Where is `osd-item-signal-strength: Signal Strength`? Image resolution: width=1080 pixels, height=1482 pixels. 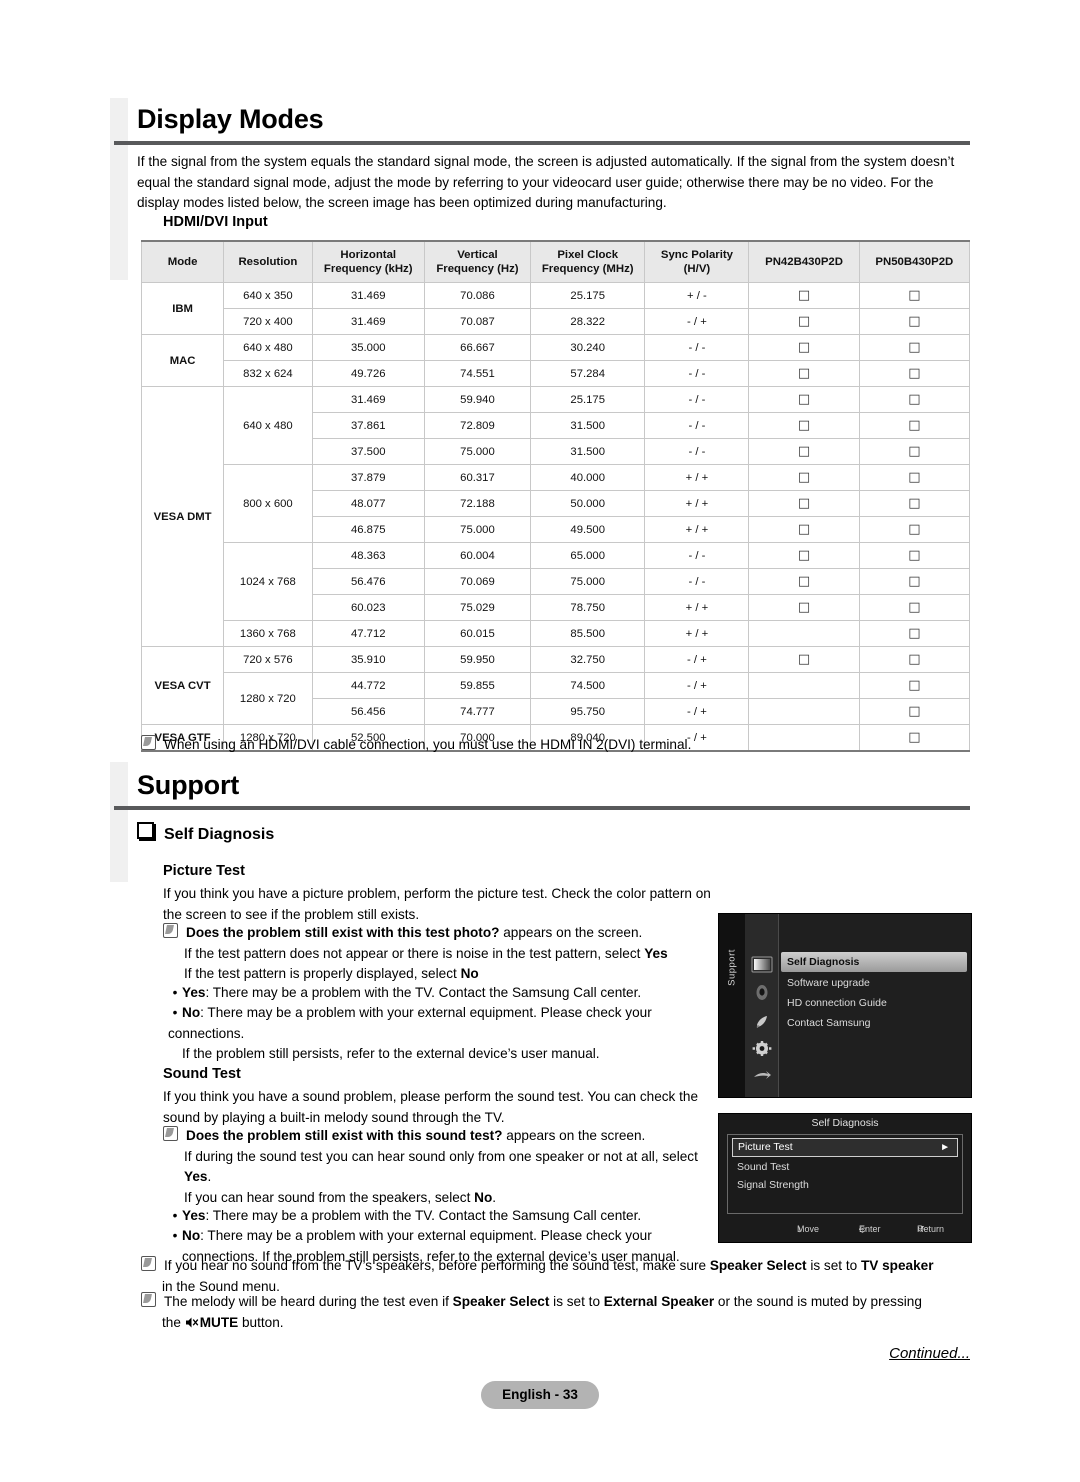 osd-item-signal-strength: Signal Strength is located at coordinates (845, 1185).